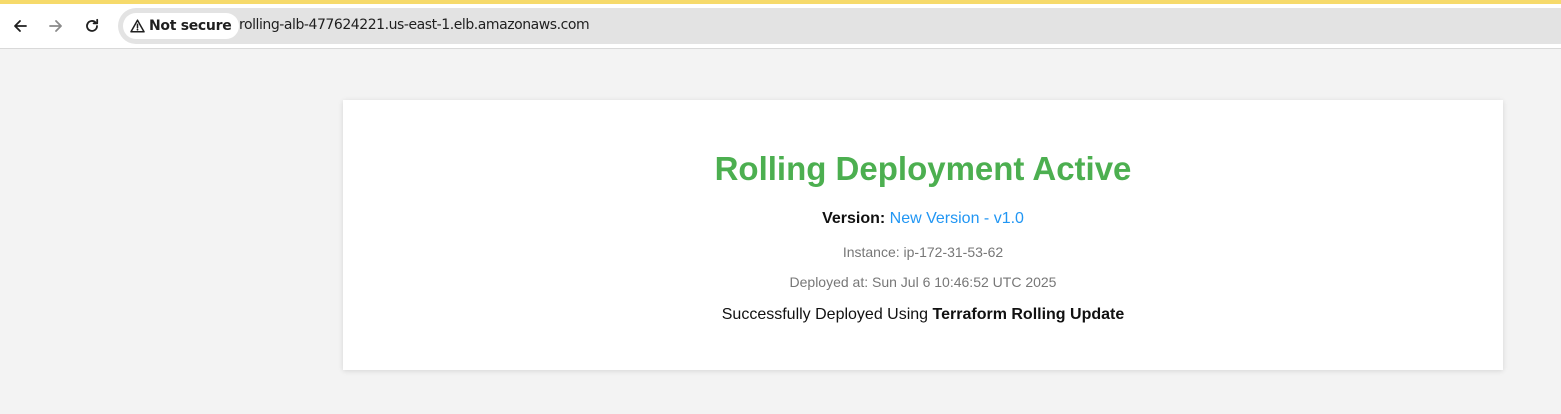 The image size is (1561, 414). I want to click on security-chip-label: Not secure, so click(190, 26).